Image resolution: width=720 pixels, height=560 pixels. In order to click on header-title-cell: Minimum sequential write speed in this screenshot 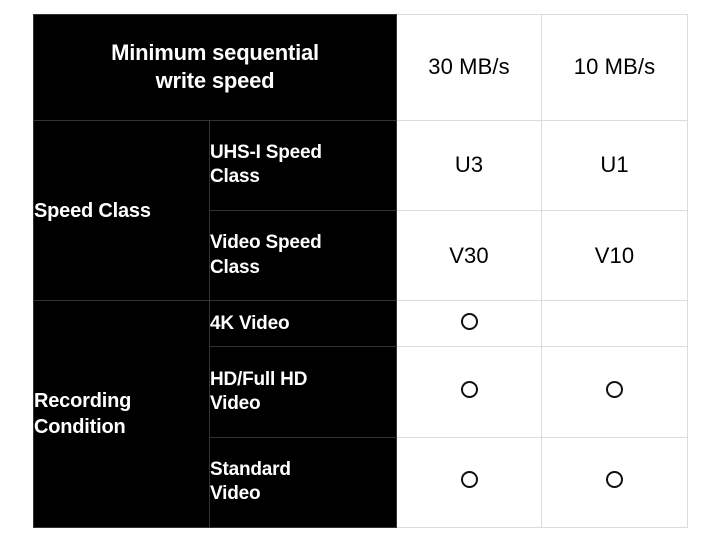, I will do `click(215, 67)`.